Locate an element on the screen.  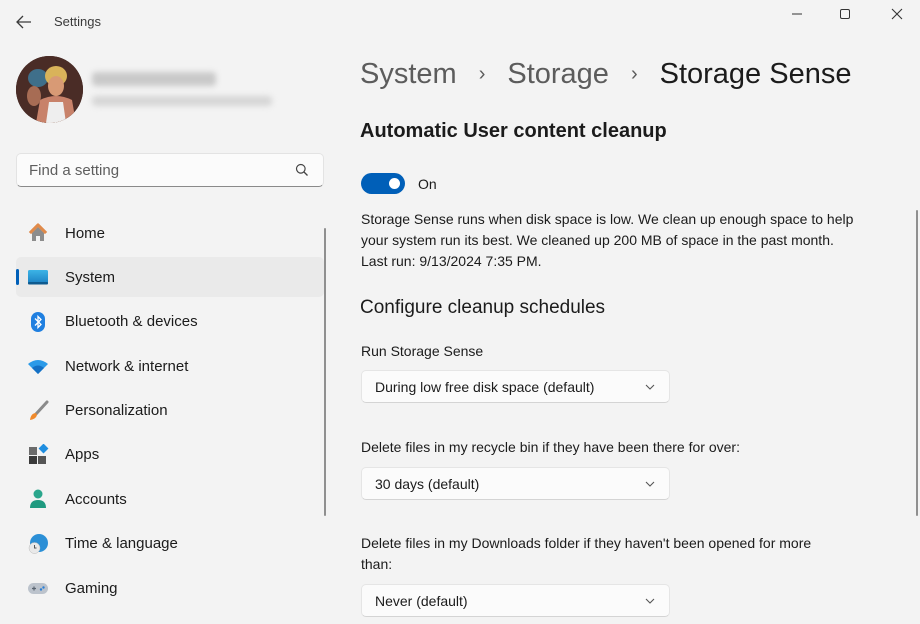
sidebar-item-label: Bluetooth & devices is located at coordinates (131, 322).